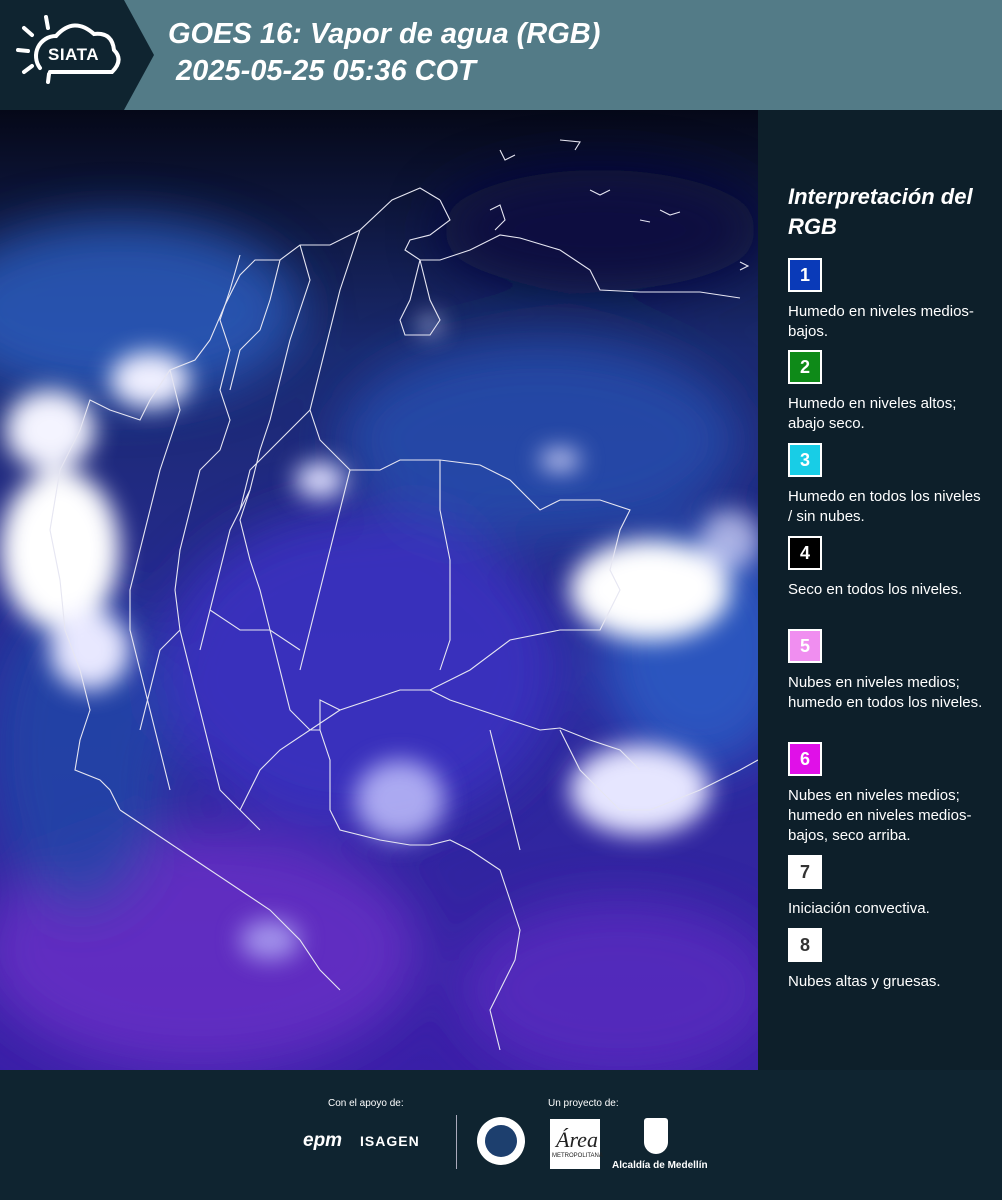  Describe the element at coordinates (805, 945) in the screenshot. I see `legend-swatch: 8` at that location.